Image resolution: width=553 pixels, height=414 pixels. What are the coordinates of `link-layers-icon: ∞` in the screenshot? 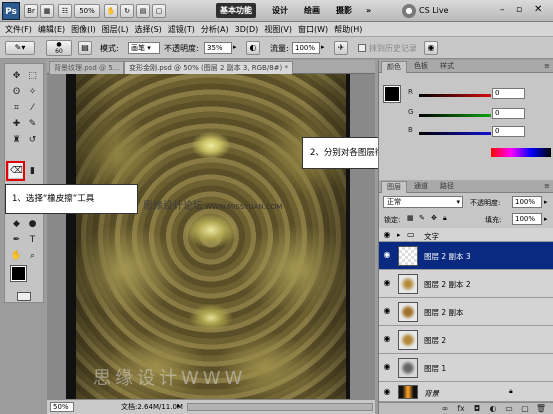 It's located at (445, 408).